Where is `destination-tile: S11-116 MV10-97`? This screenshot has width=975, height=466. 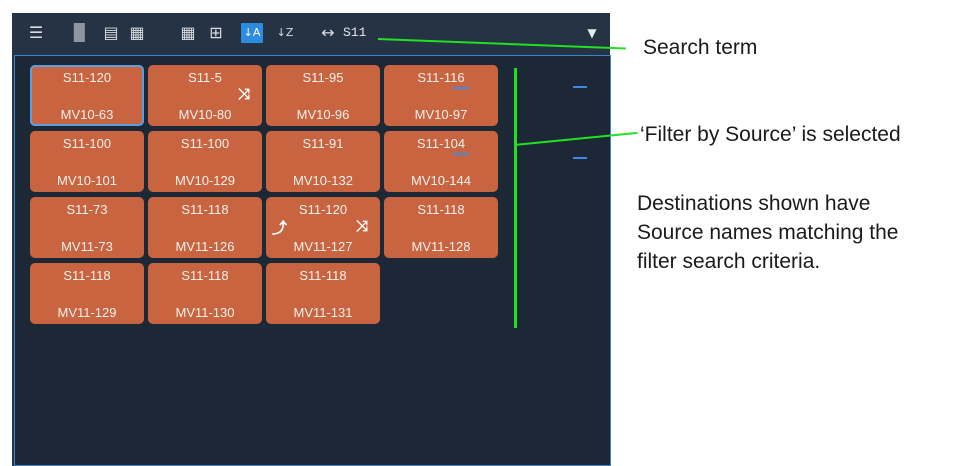
destination-tile: S11-116 MV10-97 is located at coordinates (441, 95).